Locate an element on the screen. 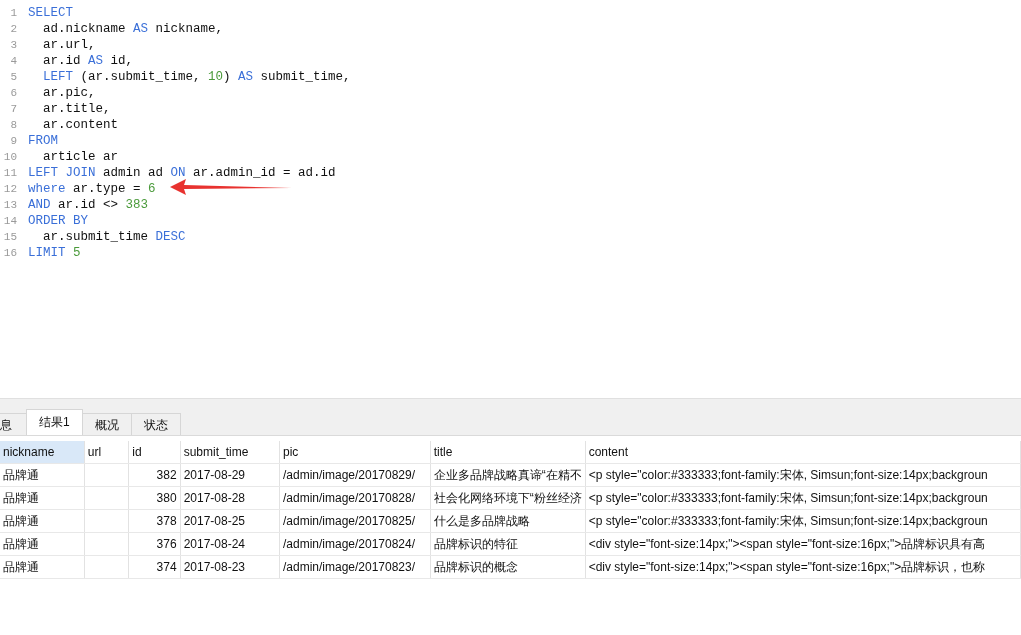 The height and width of the screenshot is (635, 1021). code-token: ad.nickname is located at coordinates (84, 29).